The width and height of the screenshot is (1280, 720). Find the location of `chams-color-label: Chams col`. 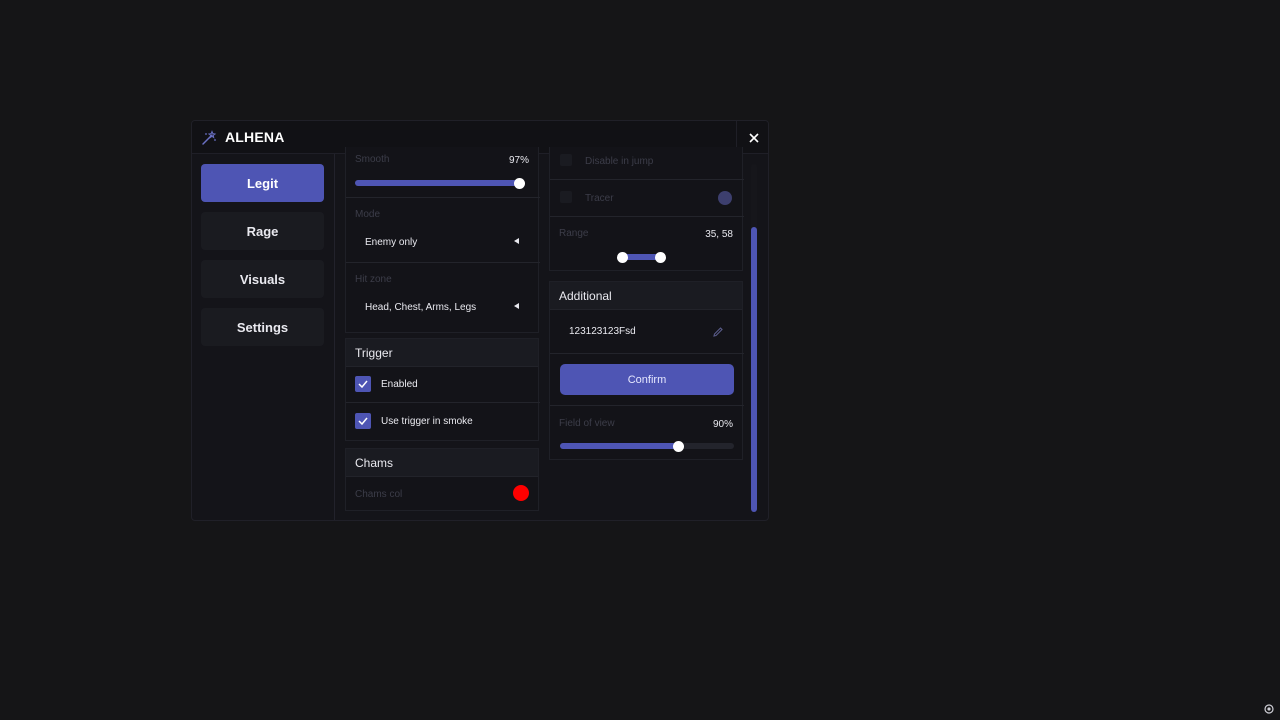

chams-color-label: Chams col is located at coordinates (379, 494).